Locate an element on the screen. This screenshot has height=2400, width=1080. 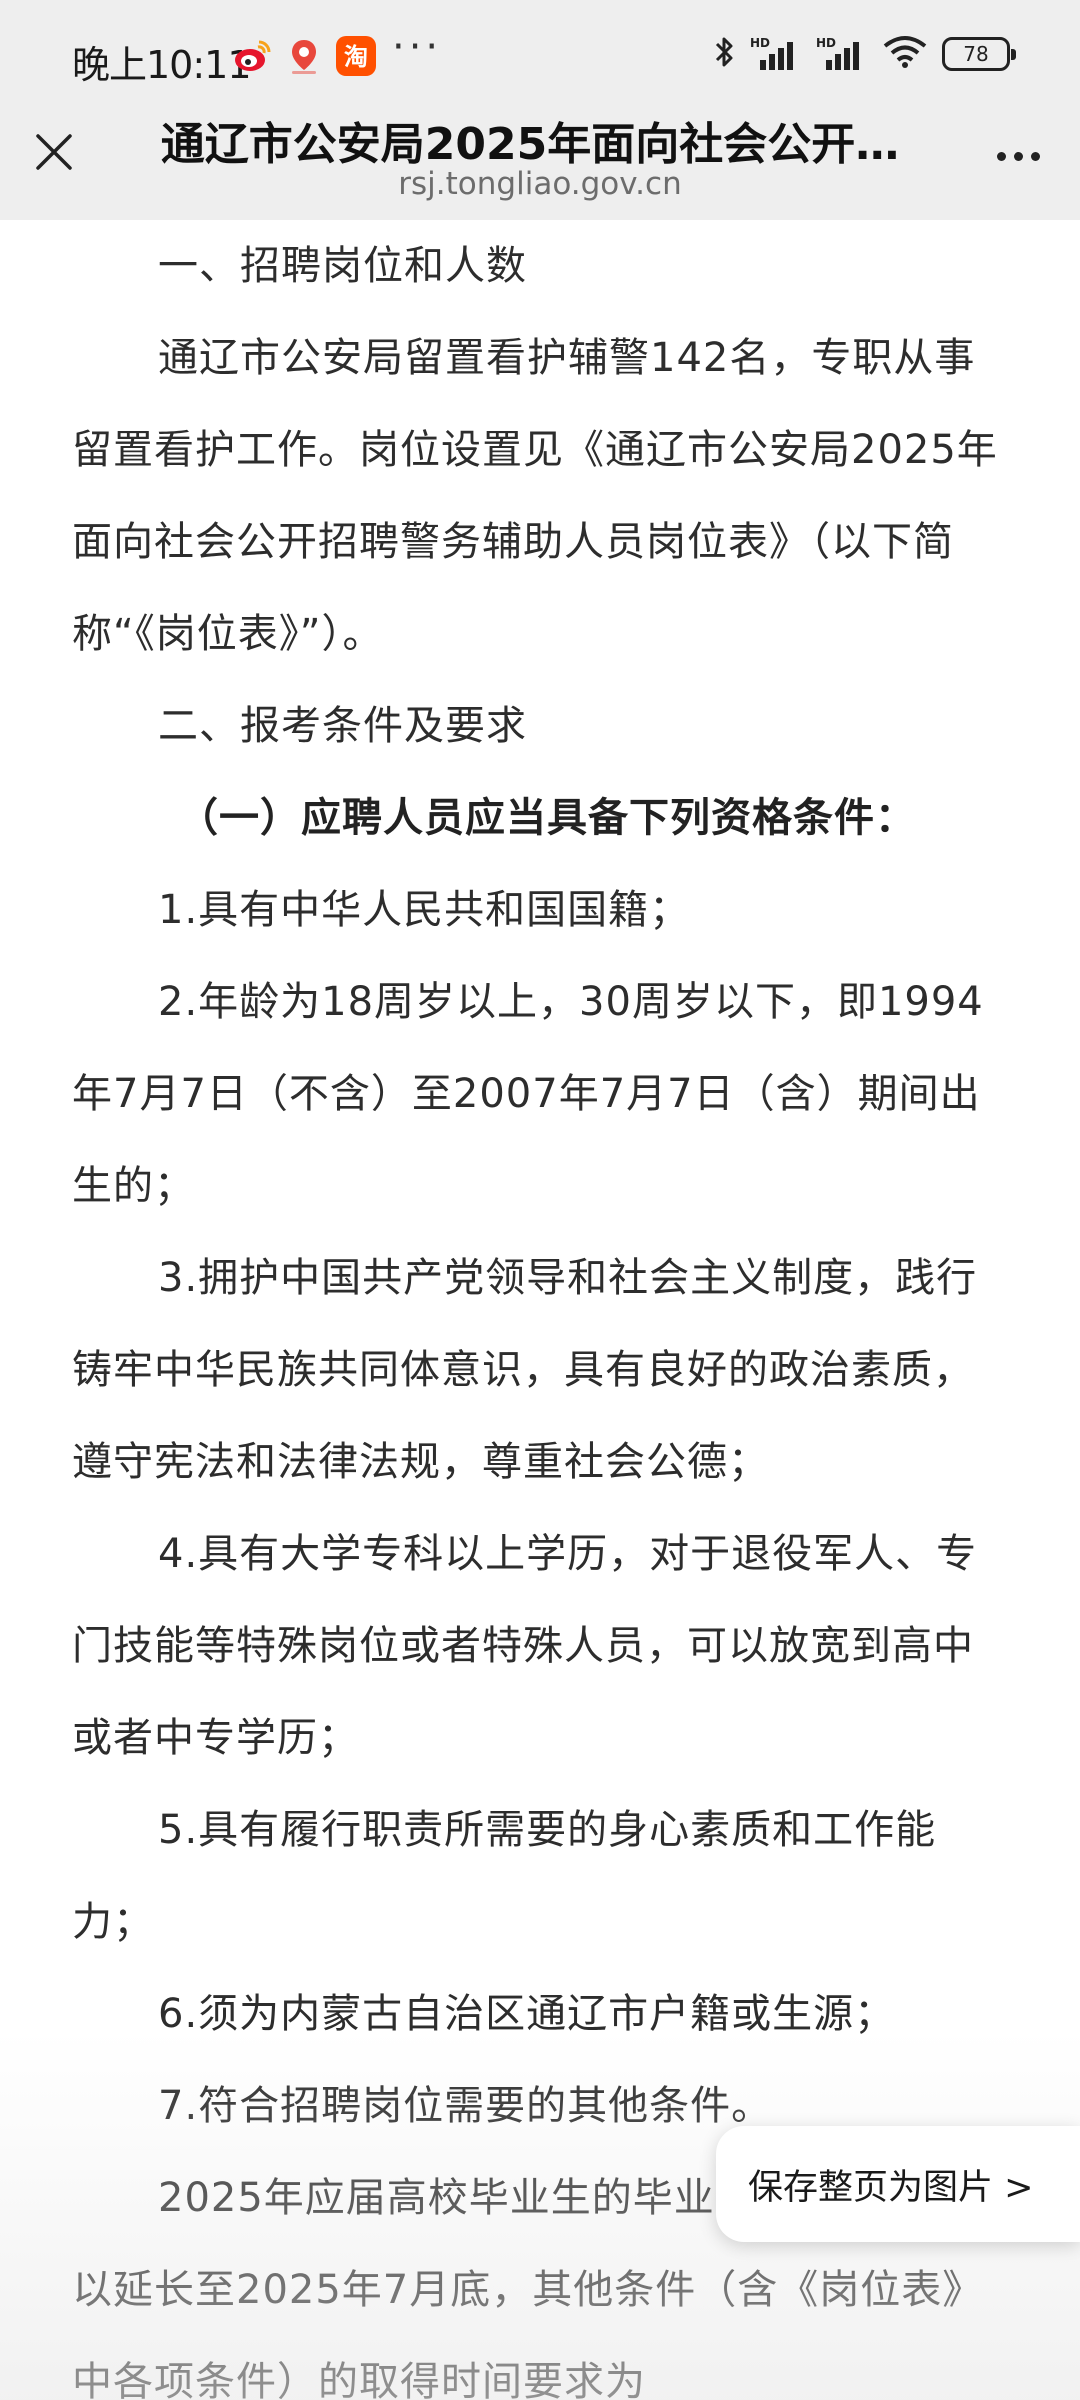
signal-strength-icon: HD is located at coordinates (776, 54).